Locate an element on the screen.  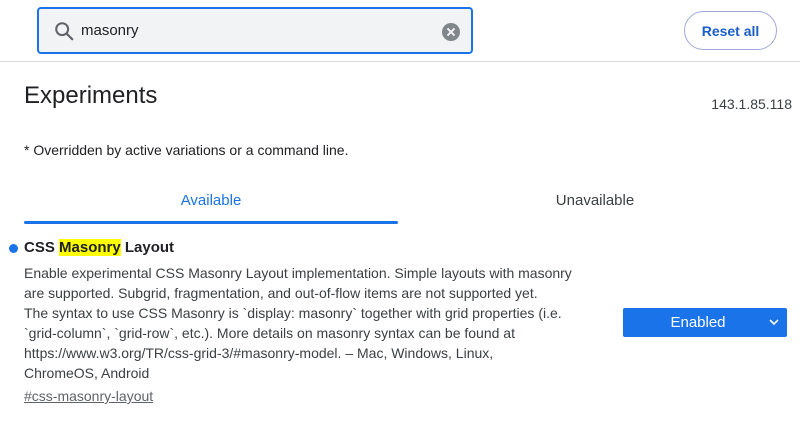
version-label: 143.1.85.118 is located at coordinates (751, 104).